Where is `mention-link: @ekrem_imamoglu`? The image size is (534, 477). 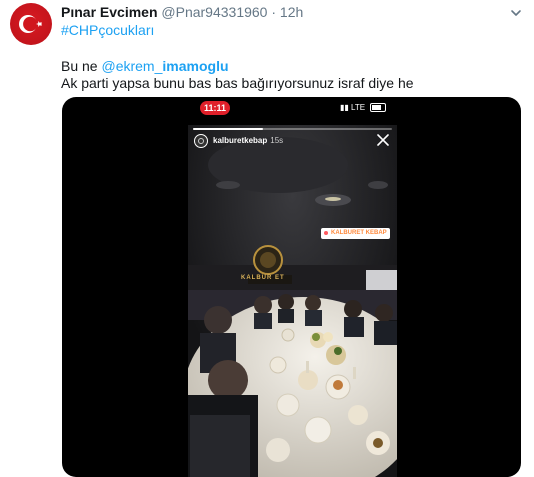
mention-link: @ekrem_imamoglu is located at coordinates (164, 66).